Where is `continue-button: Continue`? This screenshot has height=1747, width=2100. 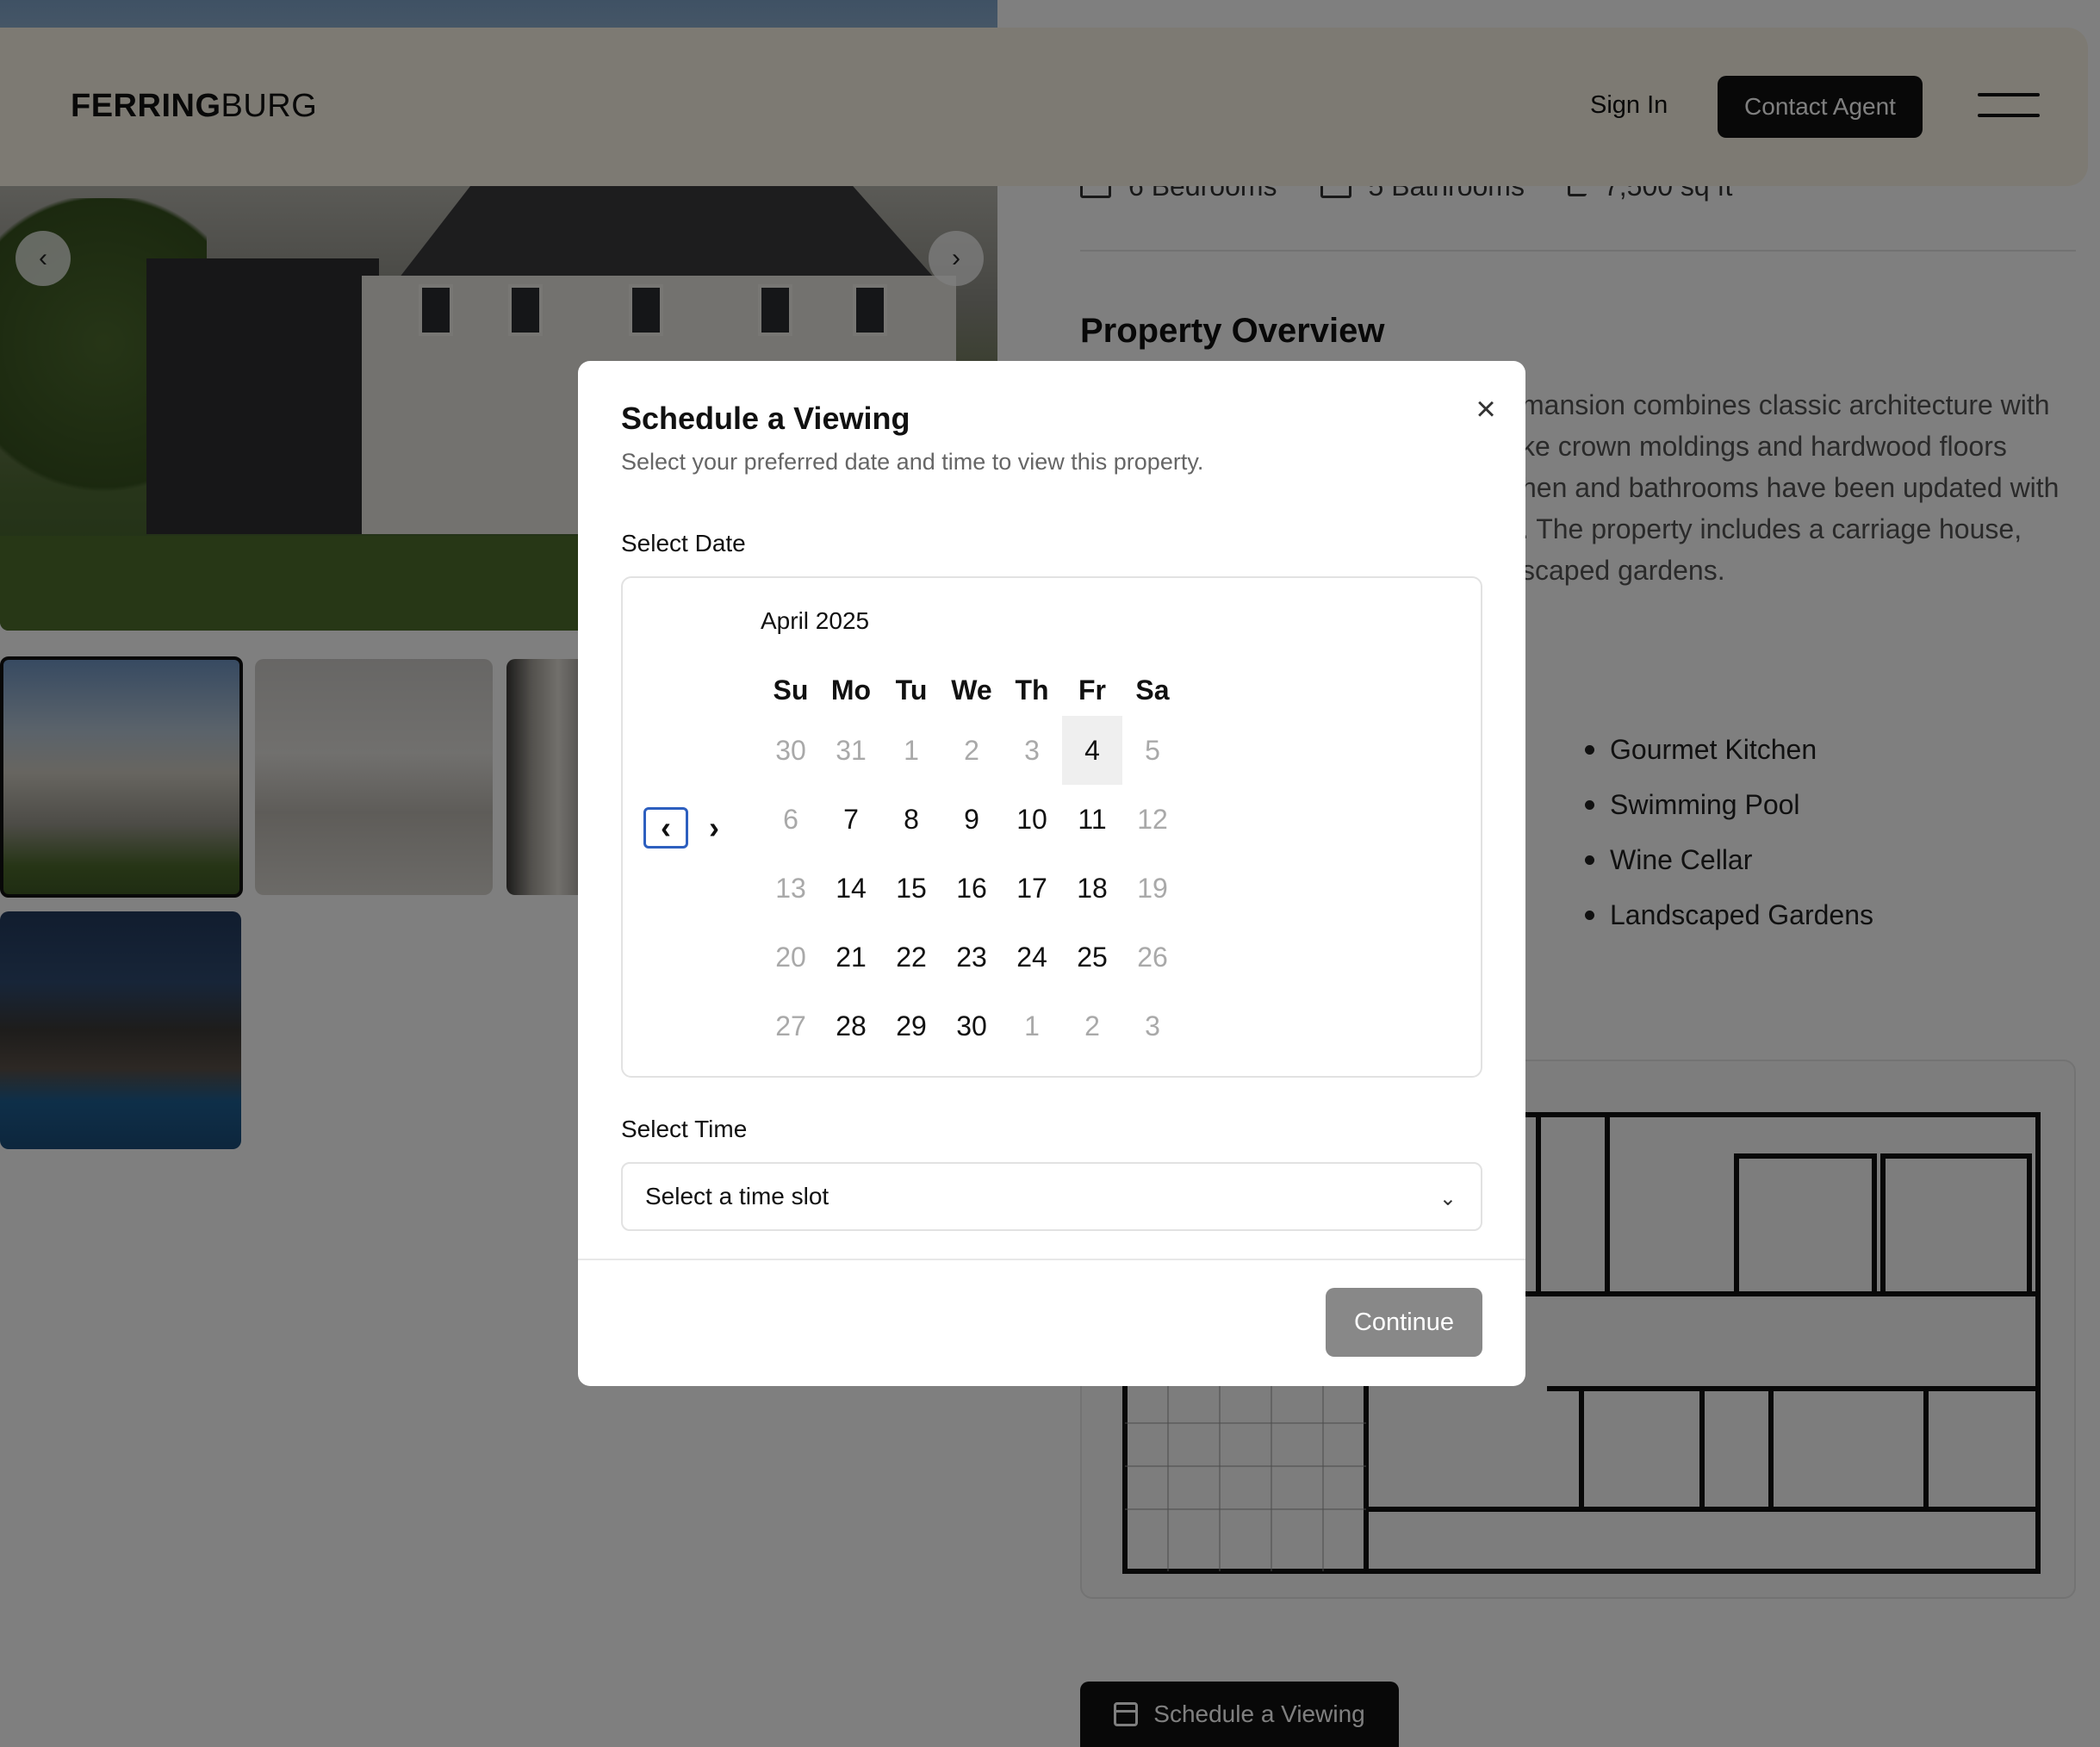
continue-button: Continue is located at coordinates (1404, 1322).